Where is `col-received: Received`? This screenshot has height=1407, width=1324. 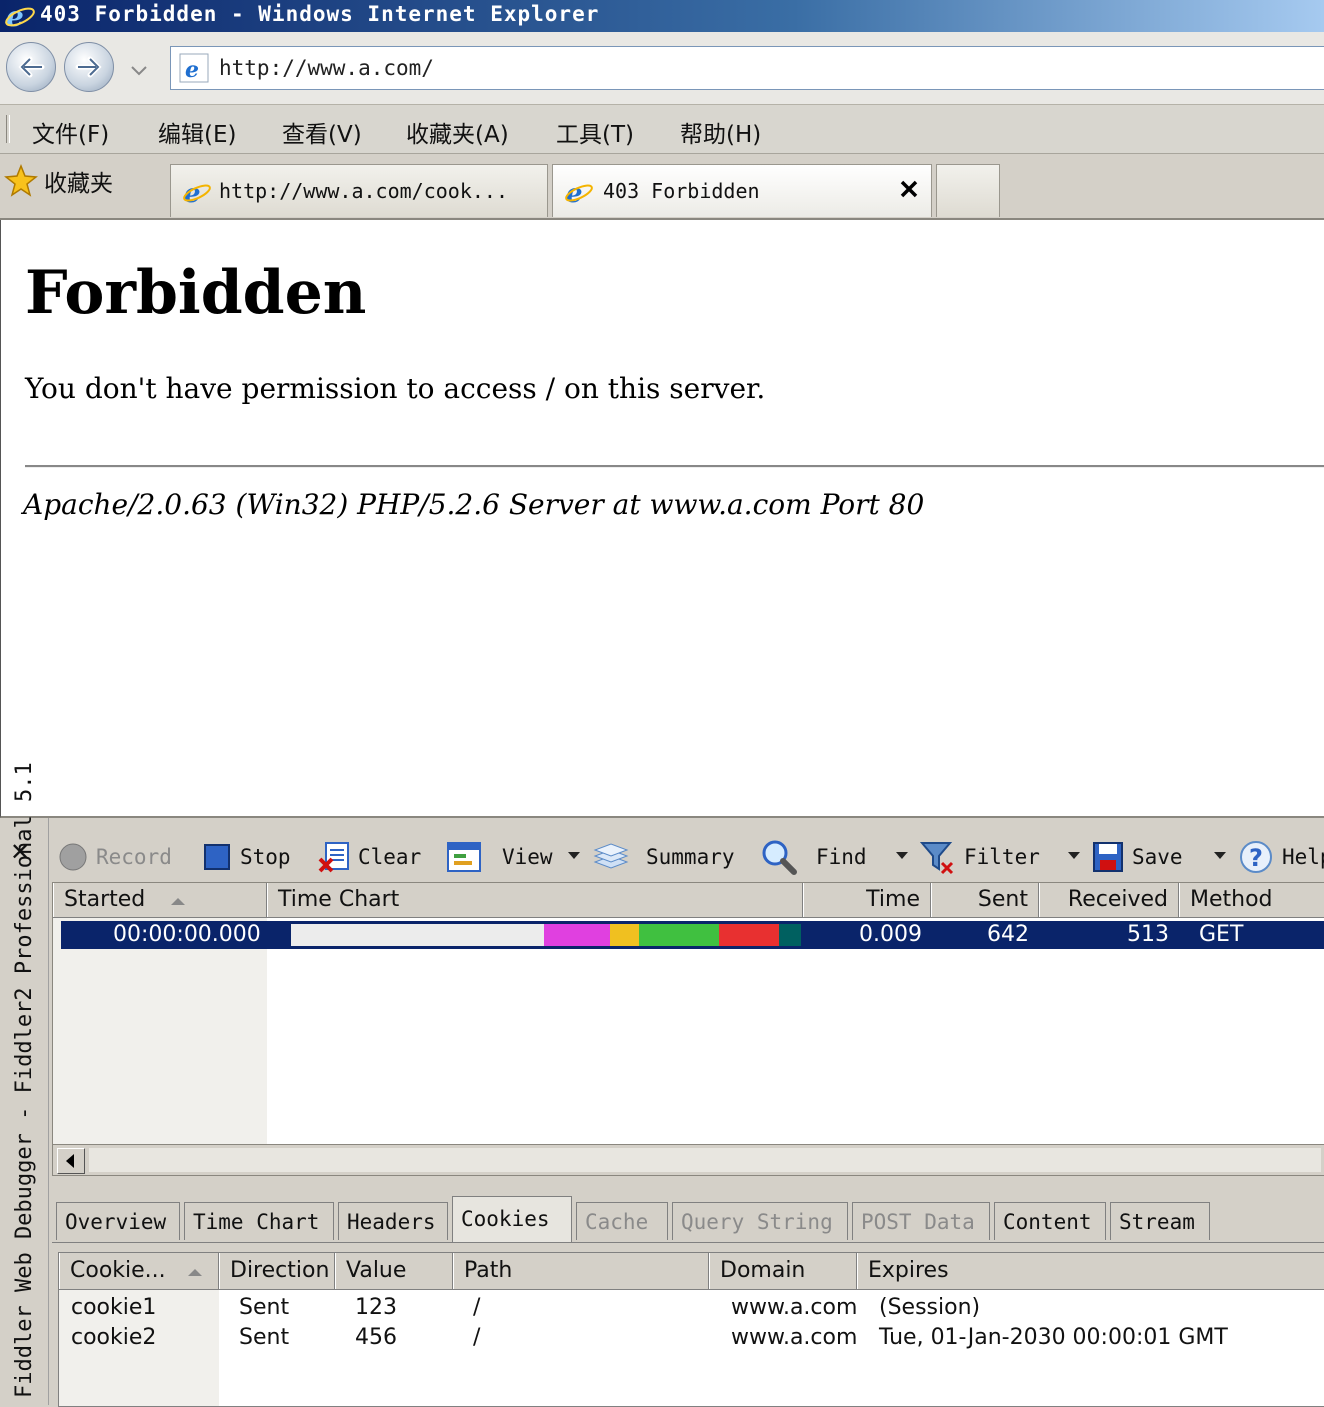
col-received: Received is located at coordinates (1109, 900).